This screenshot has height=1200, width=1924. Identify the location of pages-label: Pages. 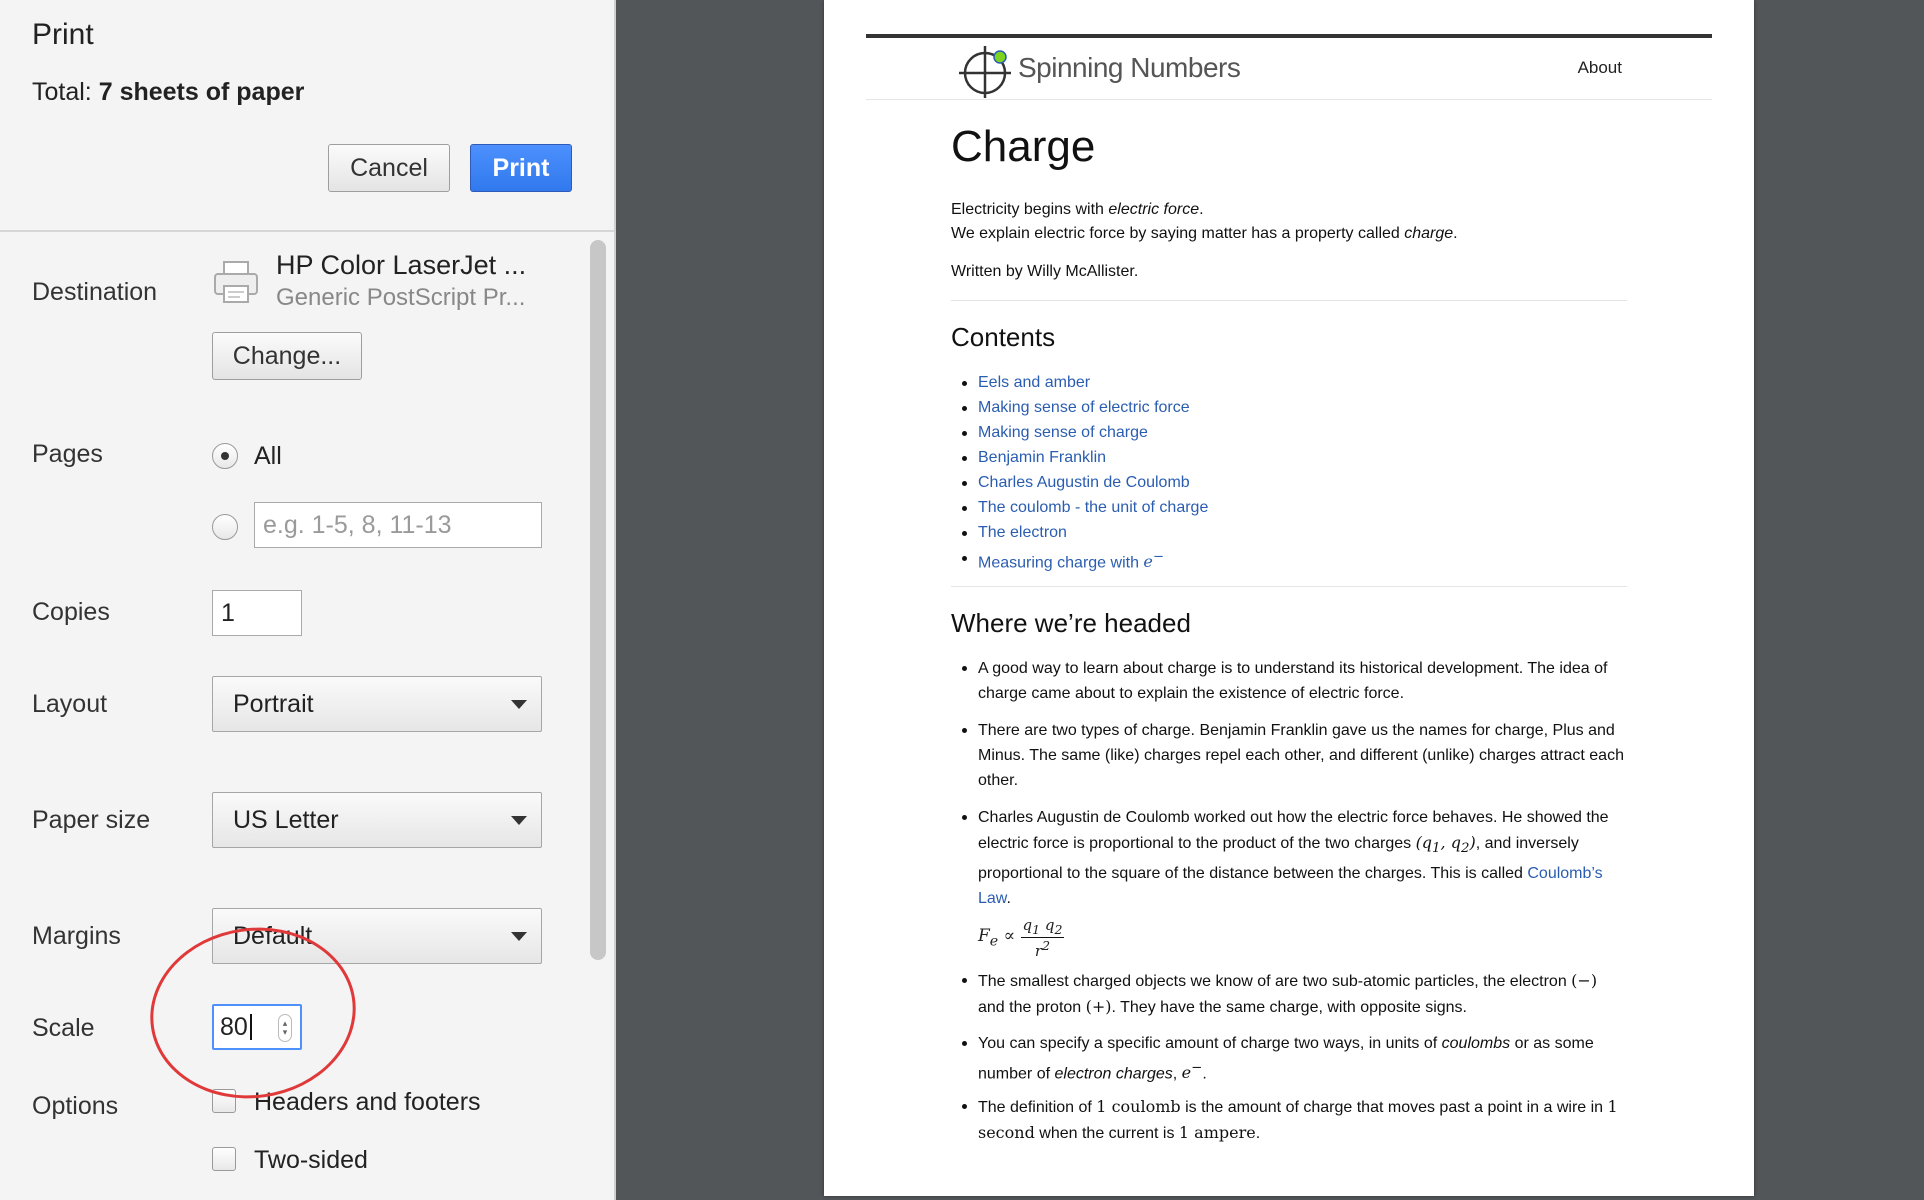
(67, 454).